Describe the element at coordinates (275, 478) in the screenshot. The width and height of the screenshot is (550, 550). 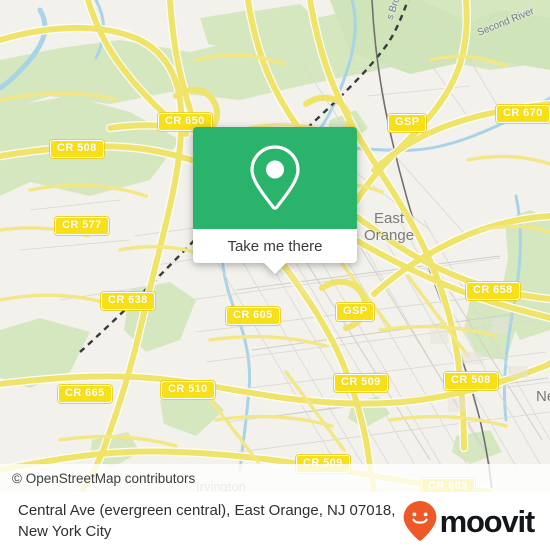
I see `map-attribution-bar: © OpenStreetMap contributors` at that location.